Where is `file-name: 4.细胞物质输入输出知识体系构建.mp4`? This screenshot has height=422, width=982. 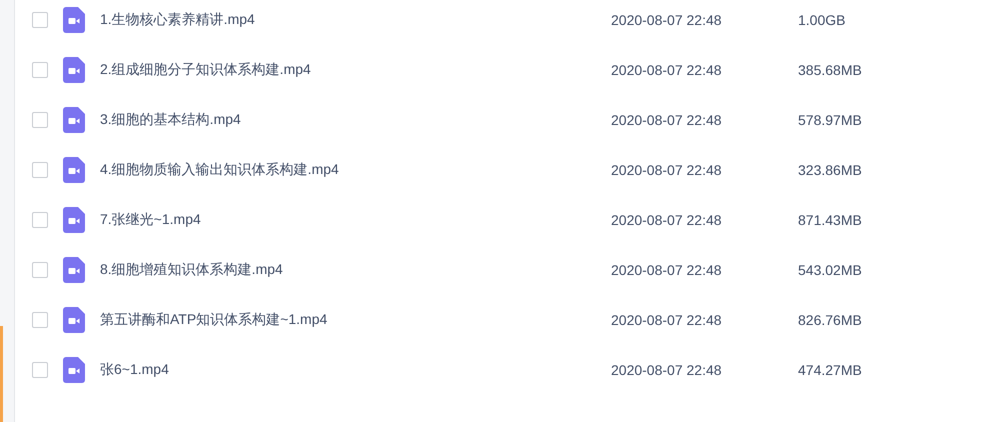 file-name: 4.细胞物质输入输出知识体系构建.mp4 is located at coordinates (355, 170).